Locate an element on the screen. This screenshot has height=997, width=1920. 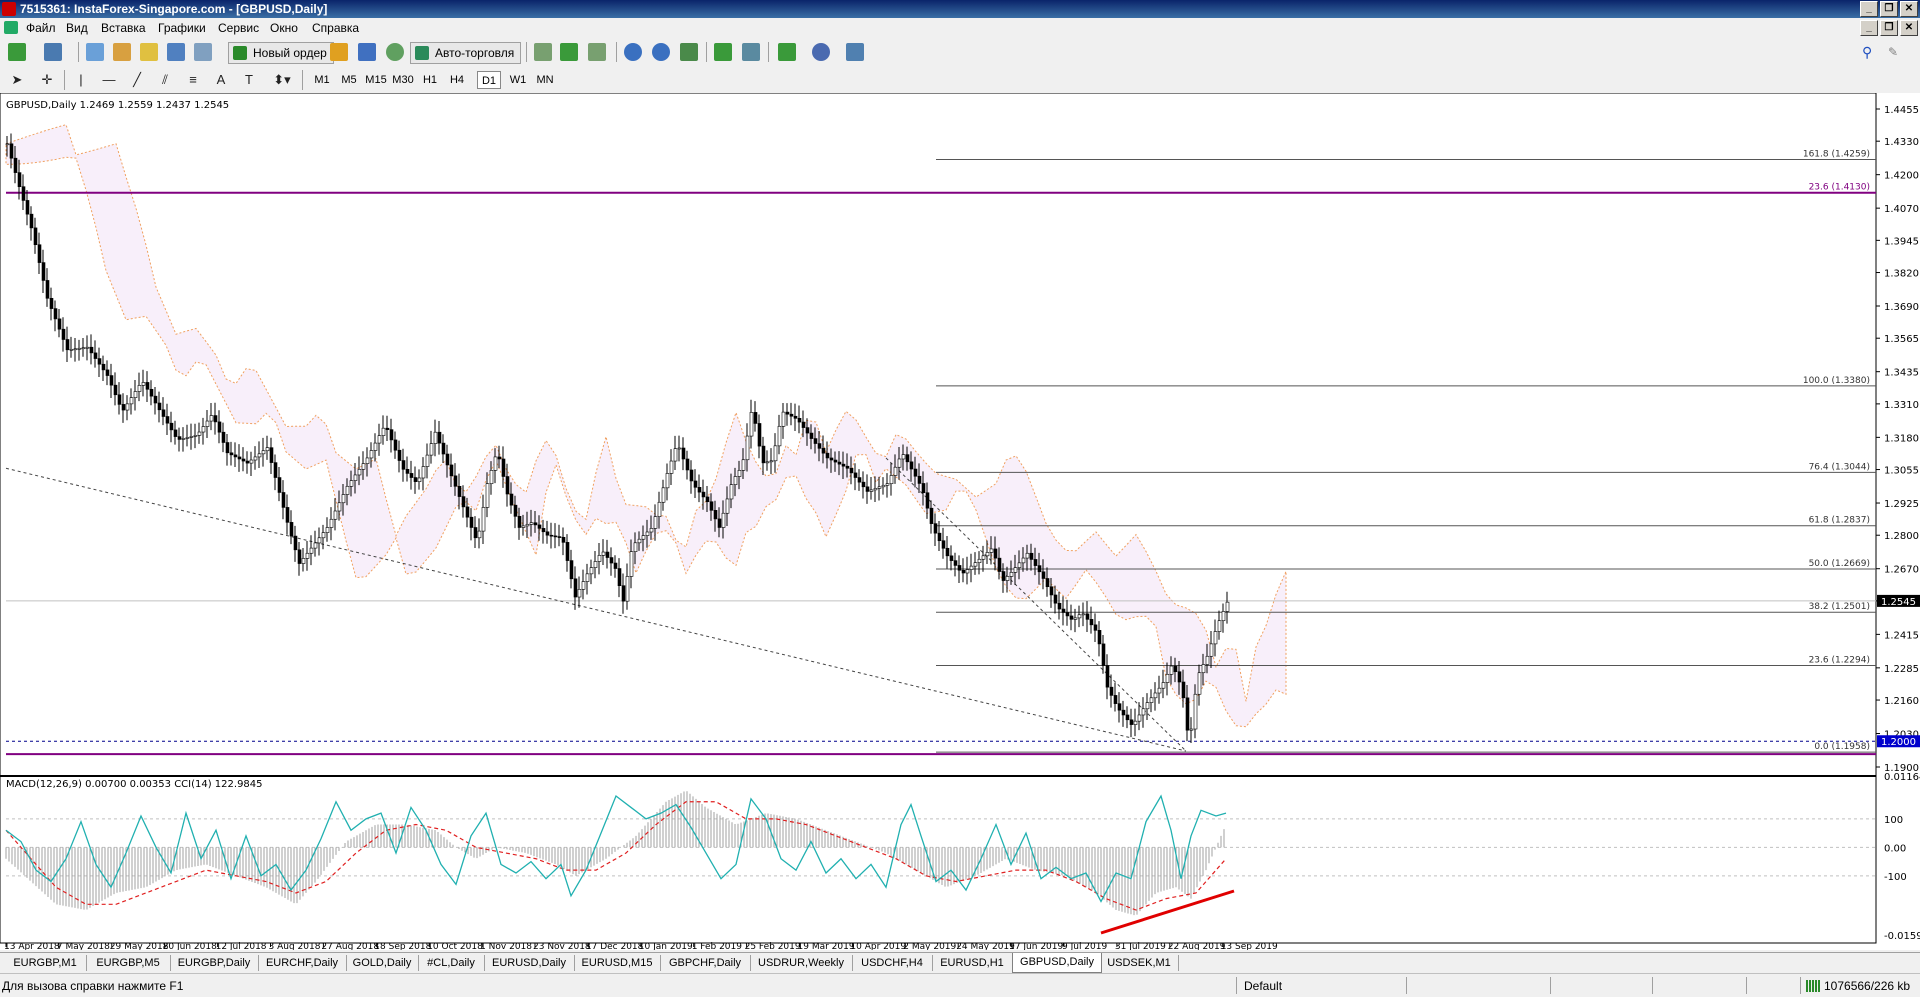
tile-windows-icon is located at coordinates (689, 52).